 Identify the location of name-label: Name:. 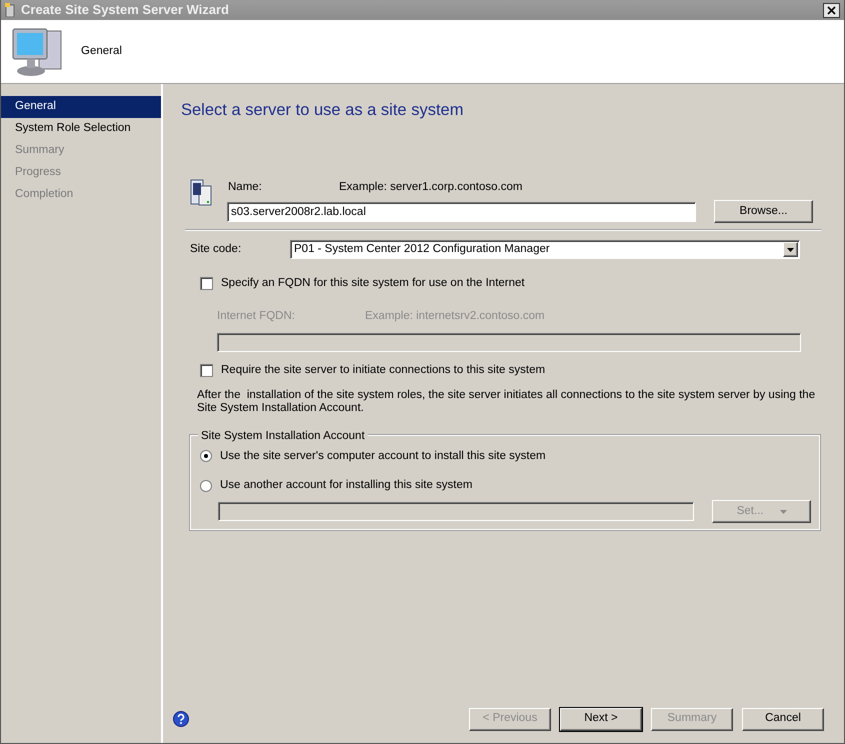
(245, 187).